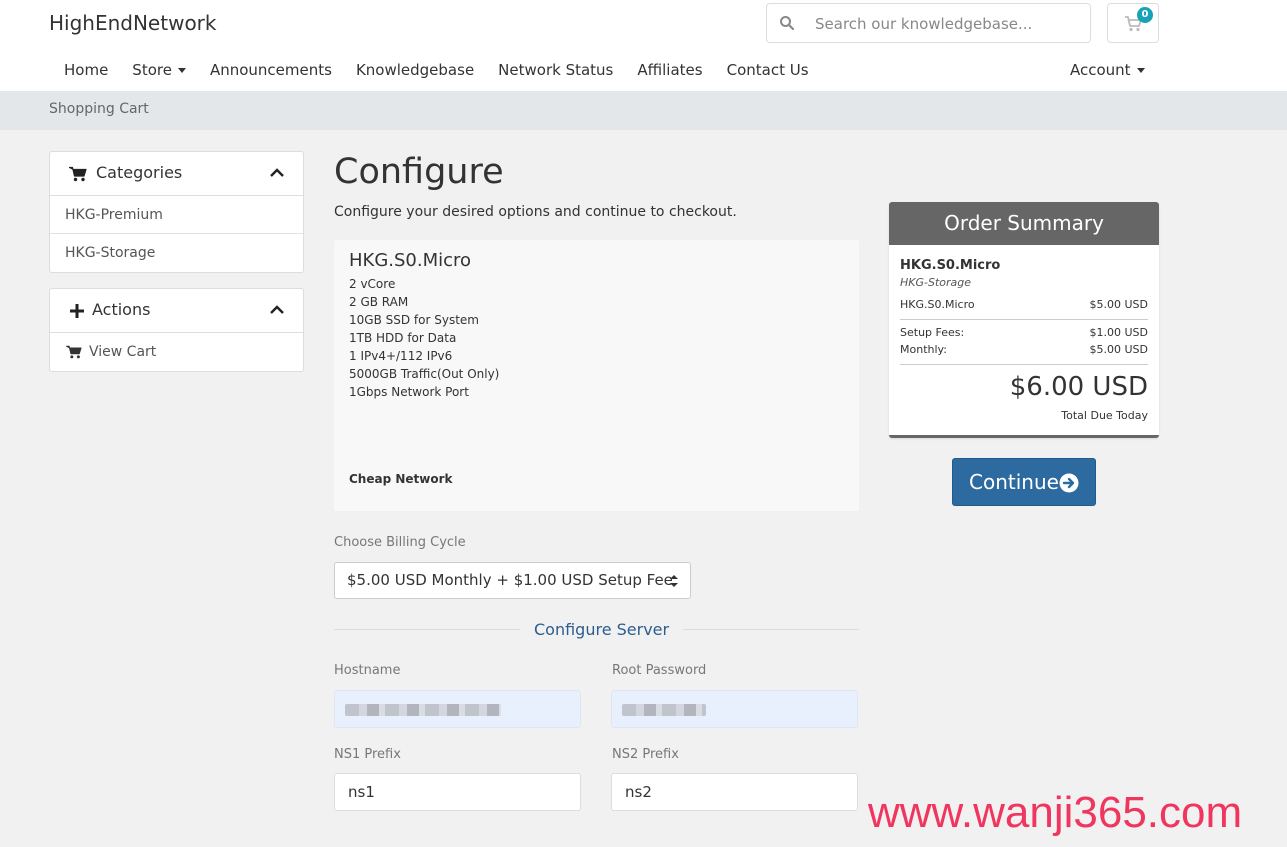 The width and height of the screenshot is (1287, 847). I want to click on billing-cycle-value: $5.00 USD Monthly + $1.00 USD Setup Fee, so click(510, 580).